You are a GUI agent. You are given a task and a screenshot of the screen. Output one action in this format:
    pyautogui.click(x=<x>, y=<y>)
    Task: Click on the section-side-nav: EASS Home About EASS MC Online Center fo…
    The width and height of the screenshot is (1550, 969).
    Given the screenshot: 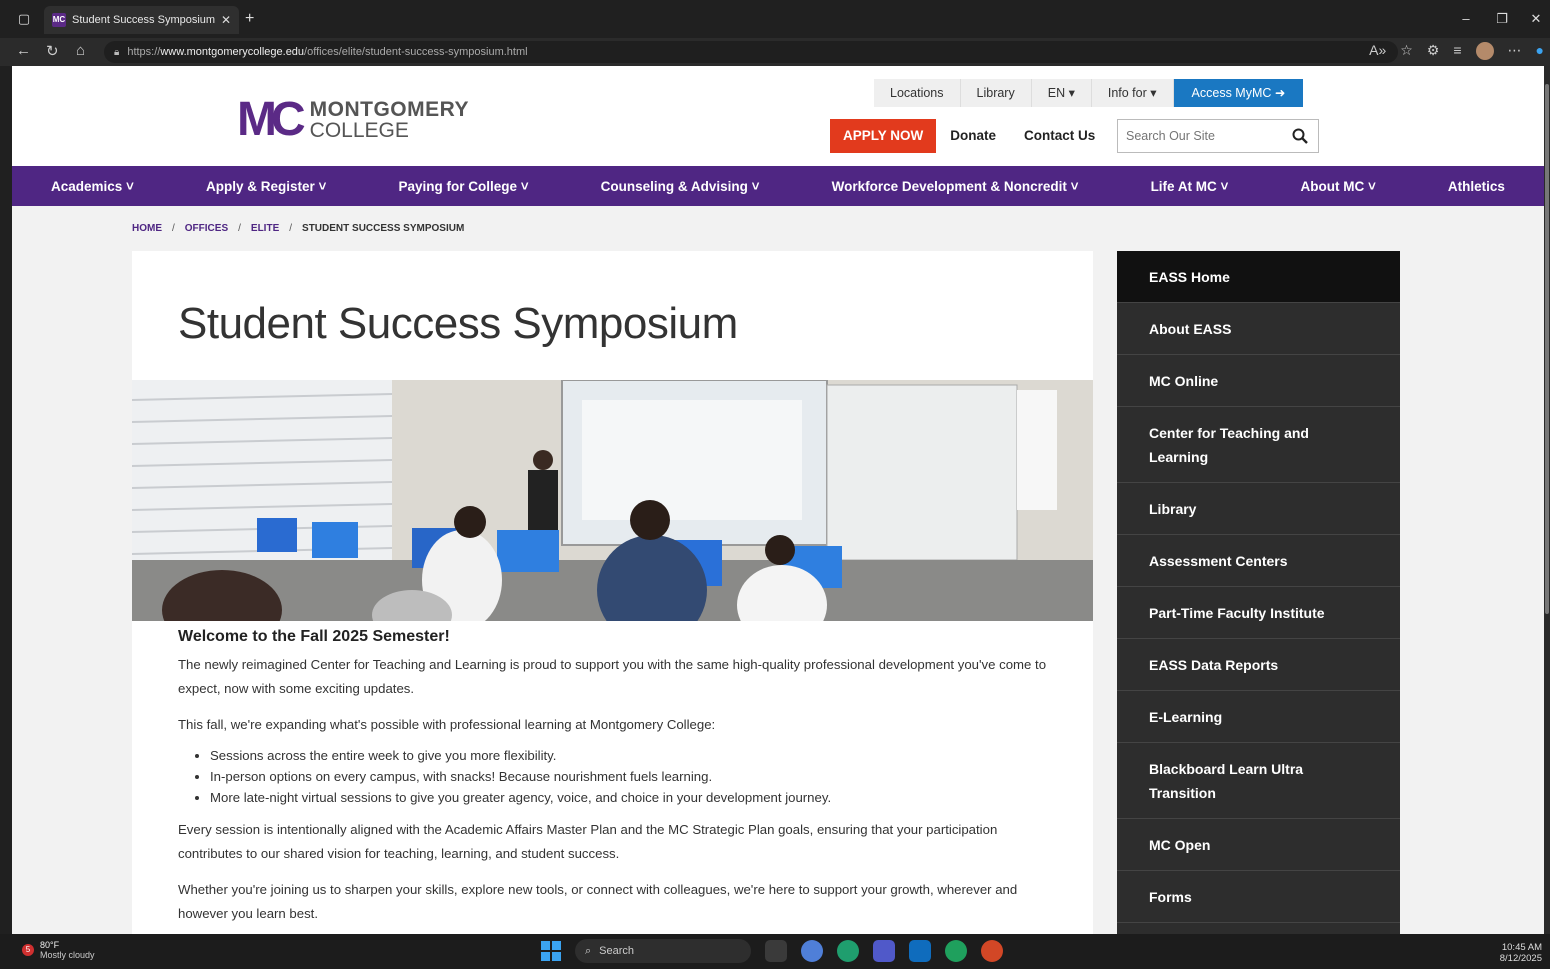 What is the action you would take?
    pyautogui.click(x=1258, y=592)
    